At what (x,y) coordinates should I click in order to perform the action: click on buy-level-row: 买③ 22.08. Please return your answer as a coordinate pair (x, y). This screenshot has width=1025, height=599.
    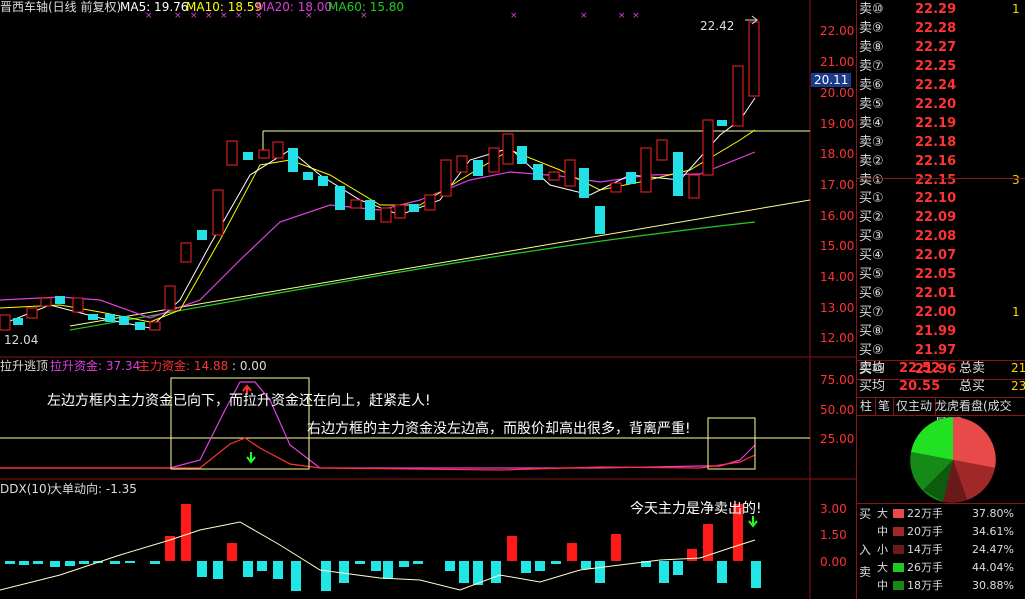
    Looking at the image, I should click on (941, 236).